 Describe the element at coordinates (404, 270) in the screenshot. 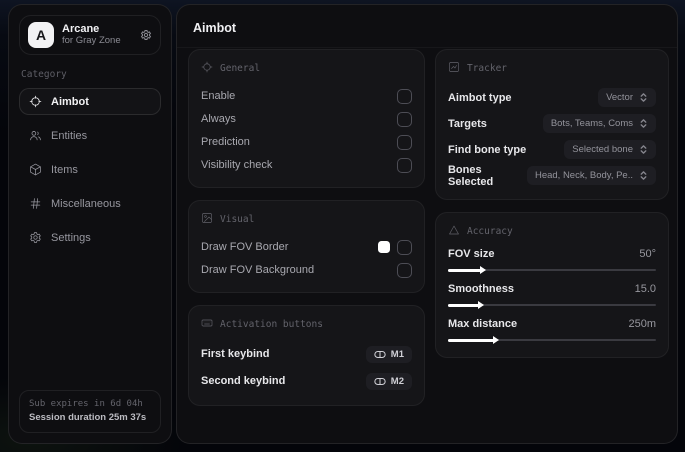

I see `draw-fov-background-checkbox` at that location.